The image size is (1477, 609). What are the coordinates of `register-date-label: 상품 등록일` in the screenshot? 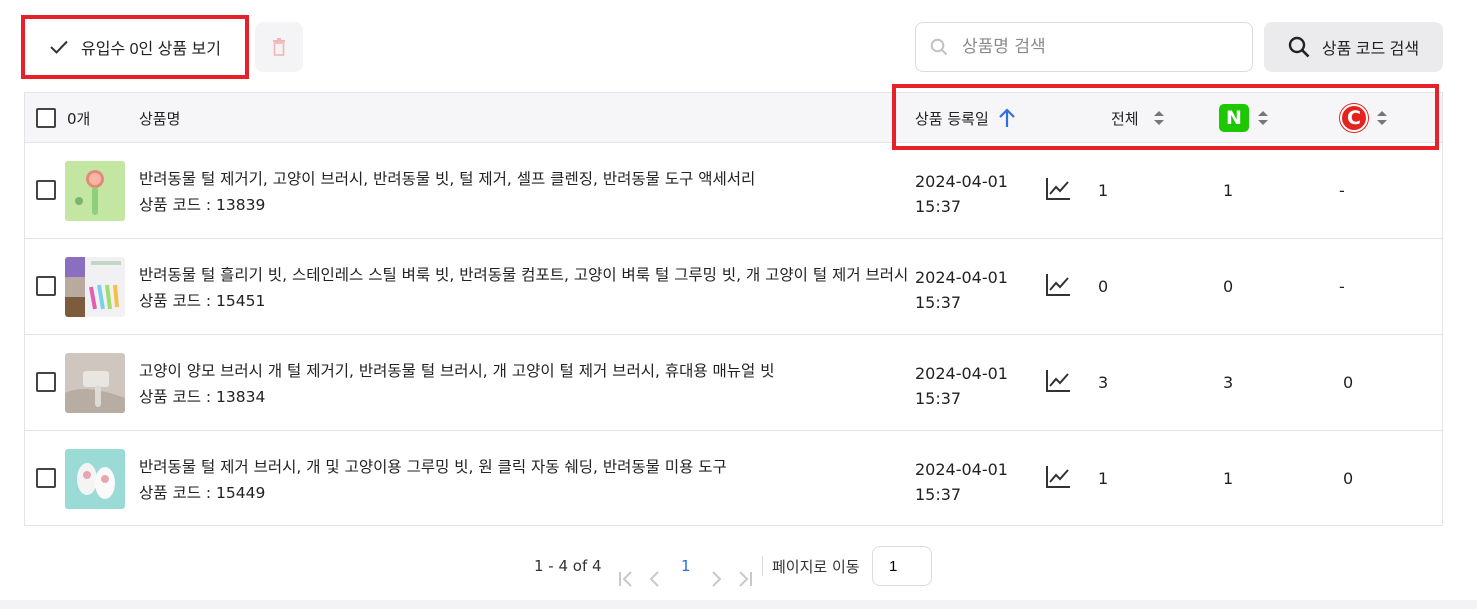 It's located at (952, 118).